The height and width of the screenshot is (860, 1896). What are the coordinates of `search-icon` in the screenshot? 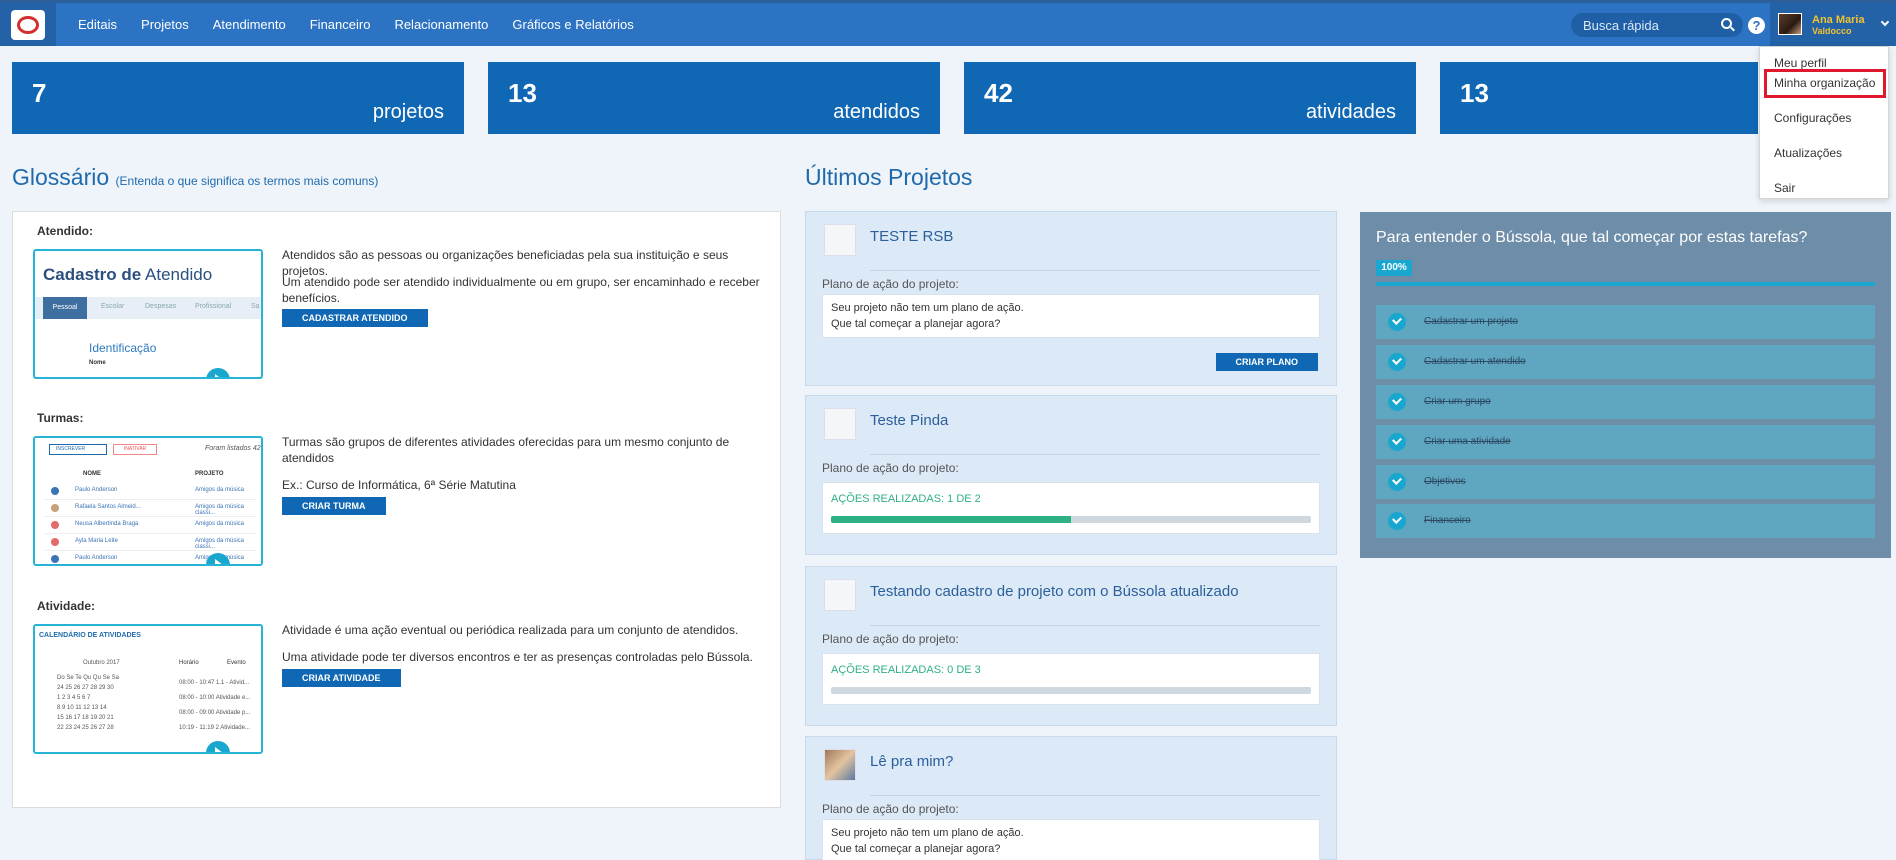 It's located at (1726, 23).